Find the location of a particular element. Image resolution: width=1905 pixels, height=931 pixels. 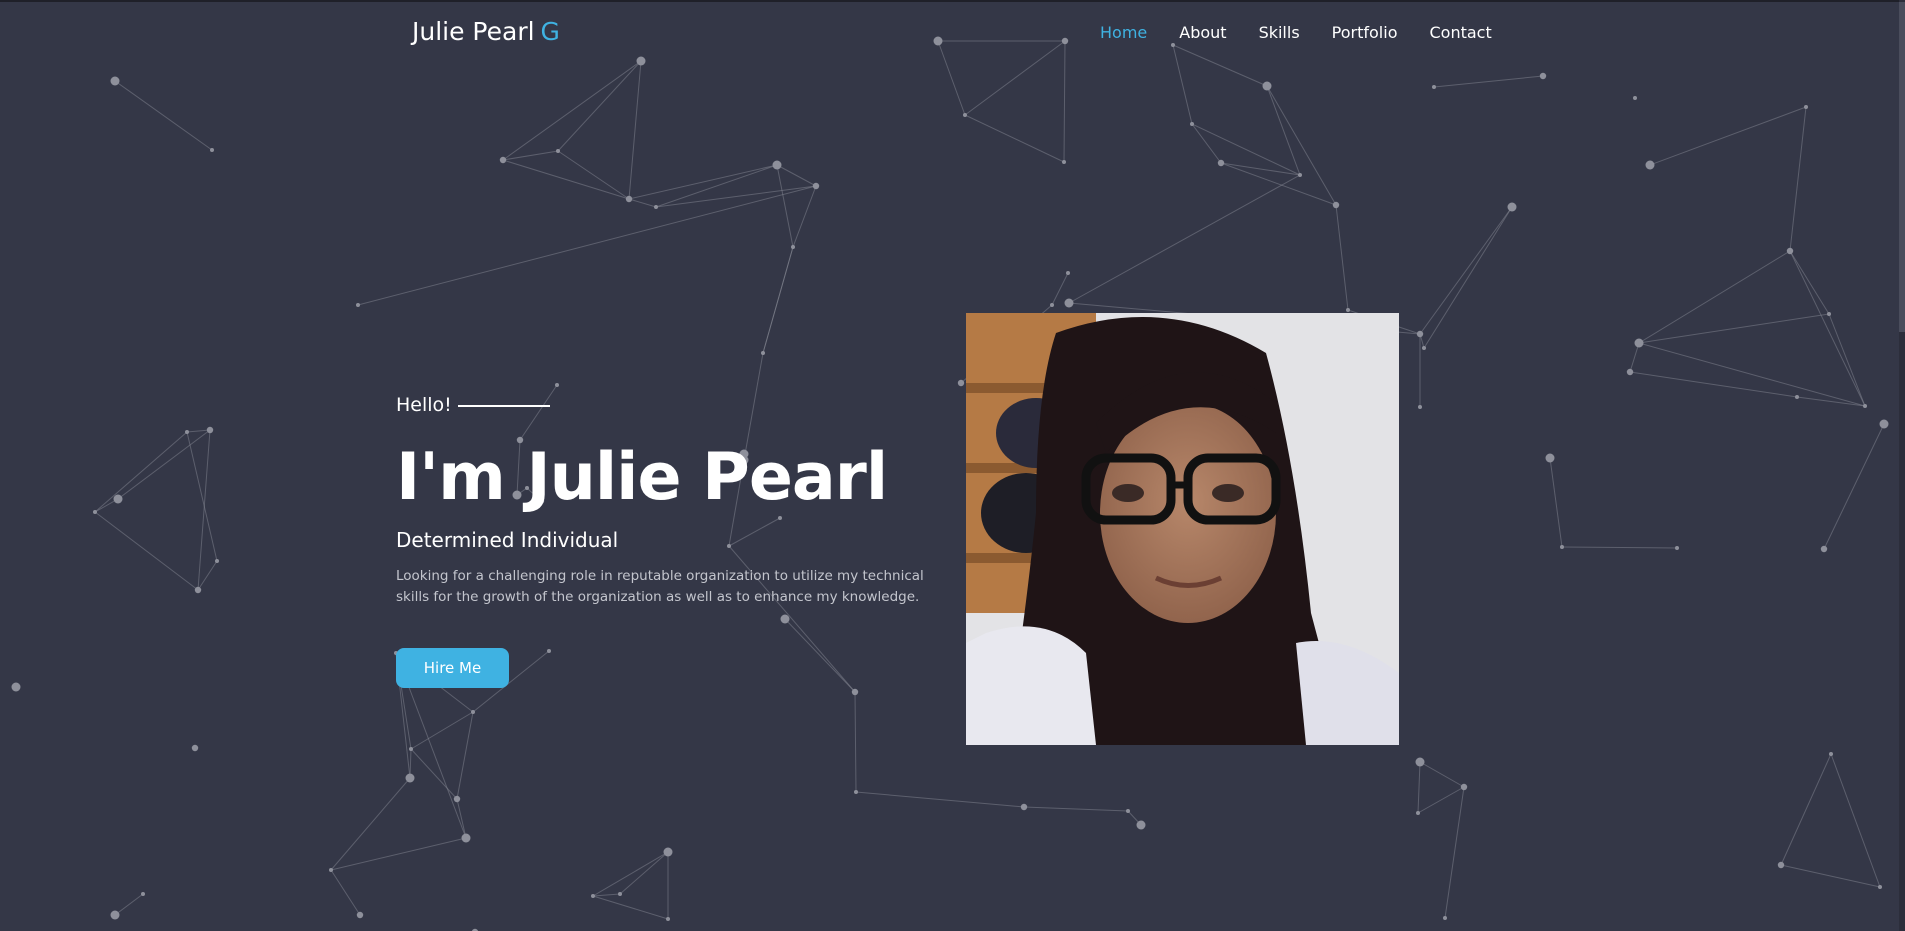

nav-link-skills: Skills is located at coordinates (1279, 32).